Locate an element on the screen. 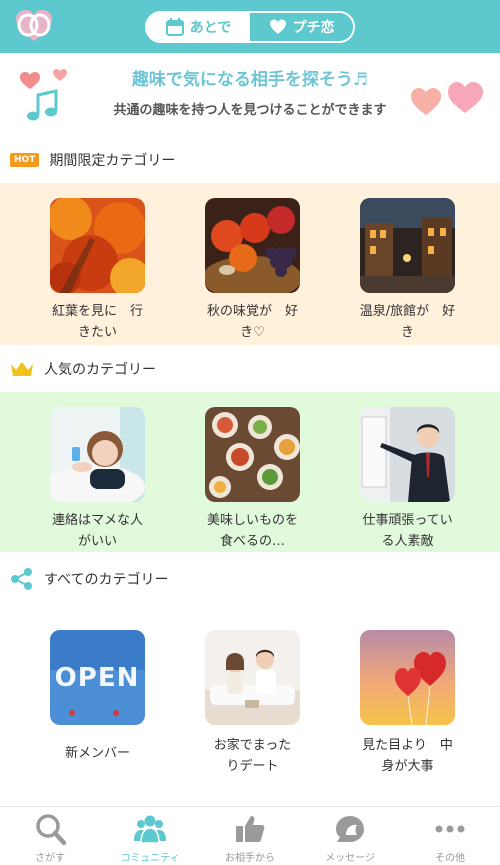 The image size is (500, 865). autumn-leaves-image is located at coordinates (97, 245).